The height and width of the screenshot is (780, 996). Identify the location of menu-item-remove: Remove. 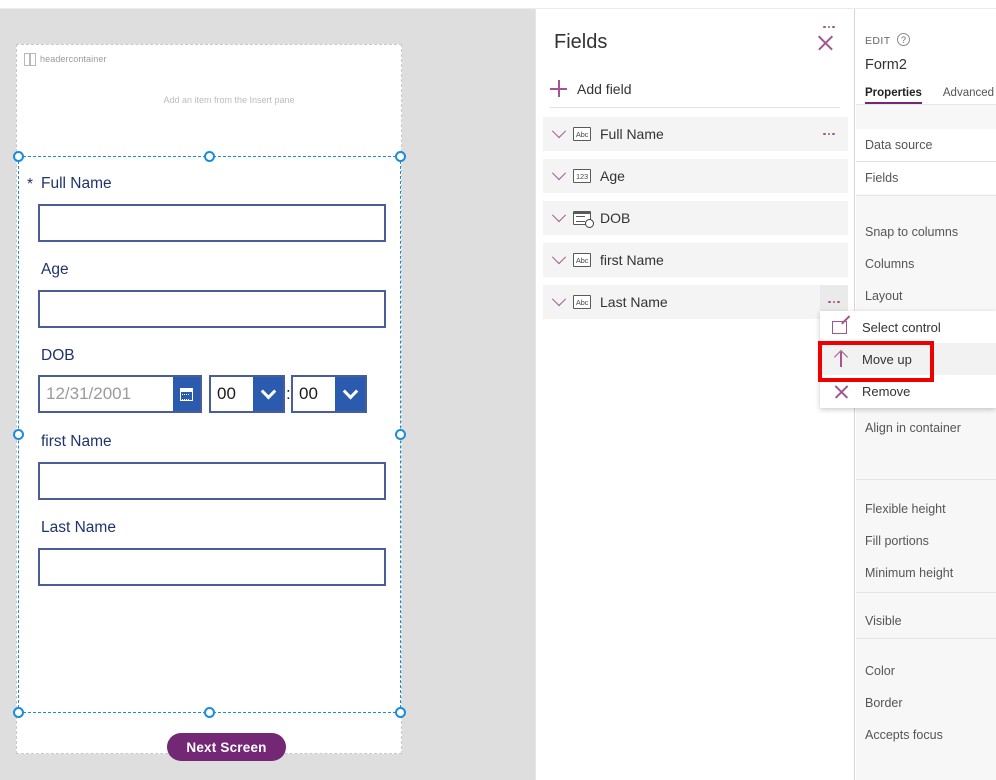
(908, 391).